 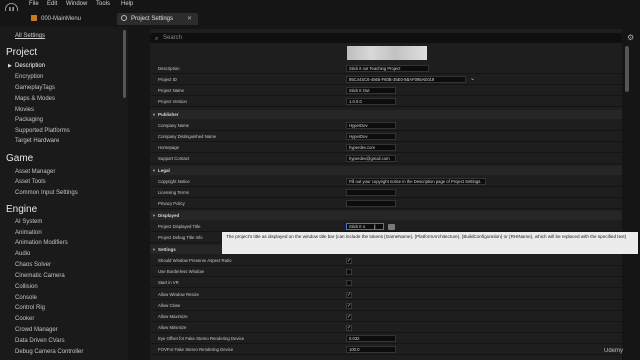 What do you see at coordinates (371, 203) in the screenshot?
I see `privacy-policy-field` at bounding box center [371, 203].